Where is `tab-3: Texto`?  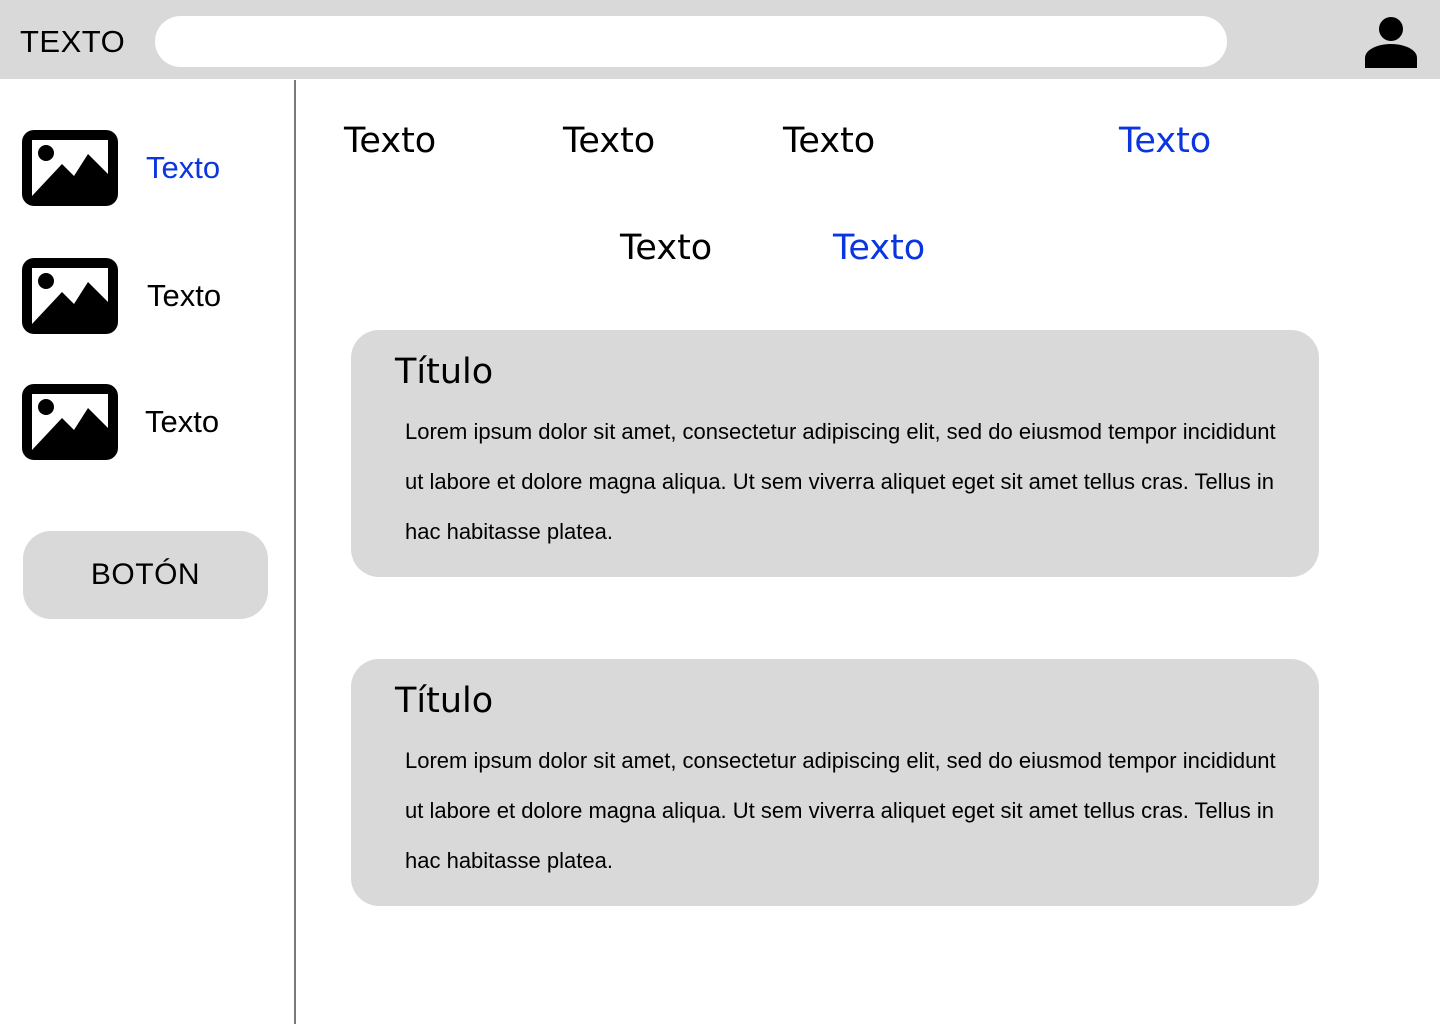 tab-3: Texto is located at coordinates (829, 141).